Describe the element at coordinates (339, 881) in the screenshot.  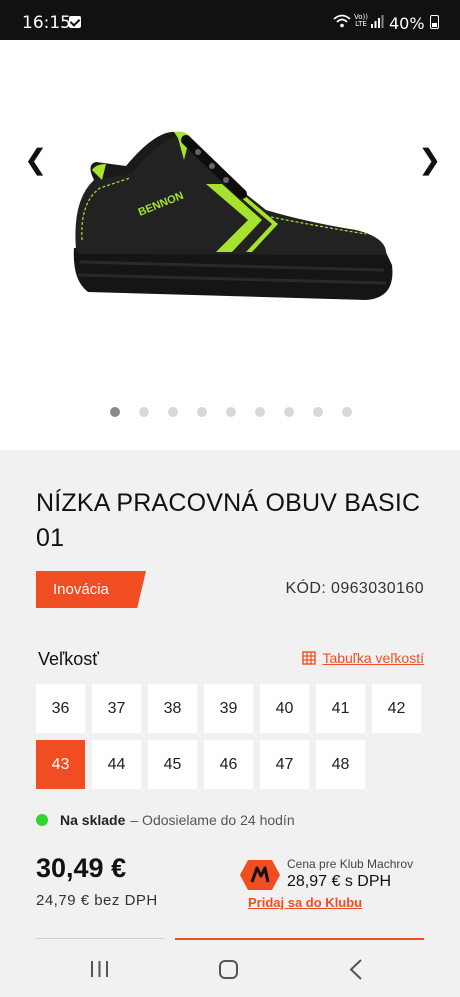
I see `club-price: 28,97 € s DPH` at that location.